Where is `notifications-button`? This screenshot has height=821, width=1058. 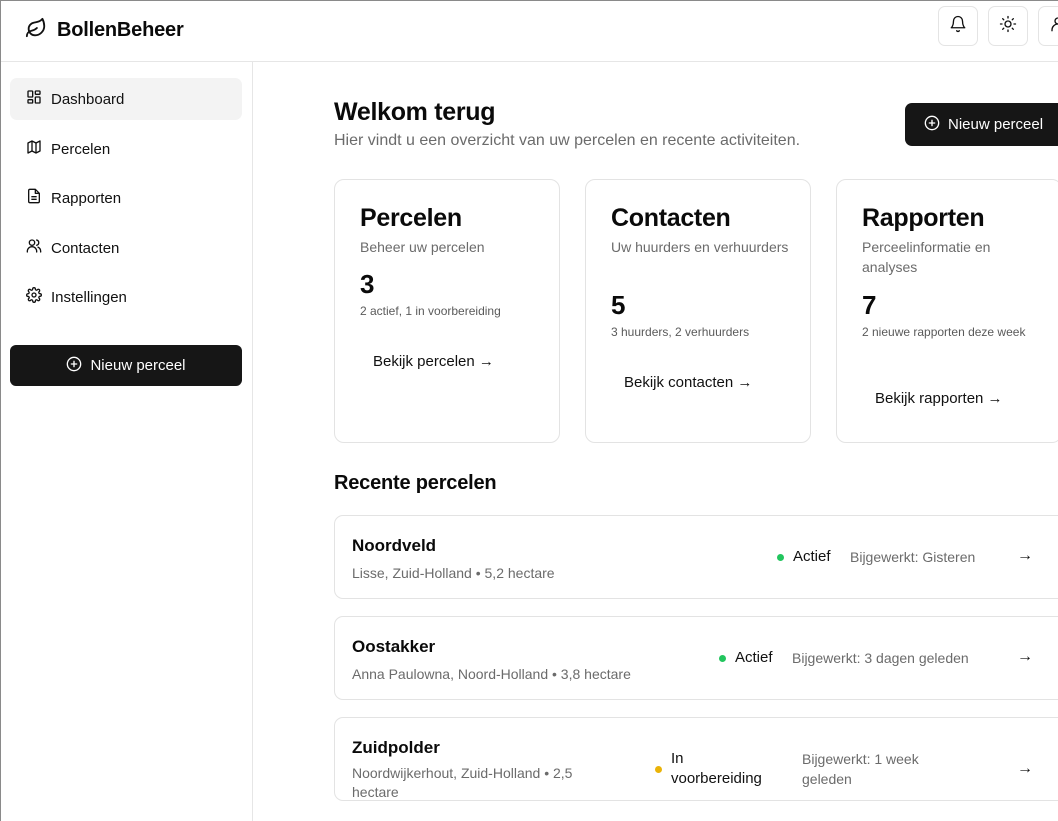 notifications-button is located at coordinates (958, 26).